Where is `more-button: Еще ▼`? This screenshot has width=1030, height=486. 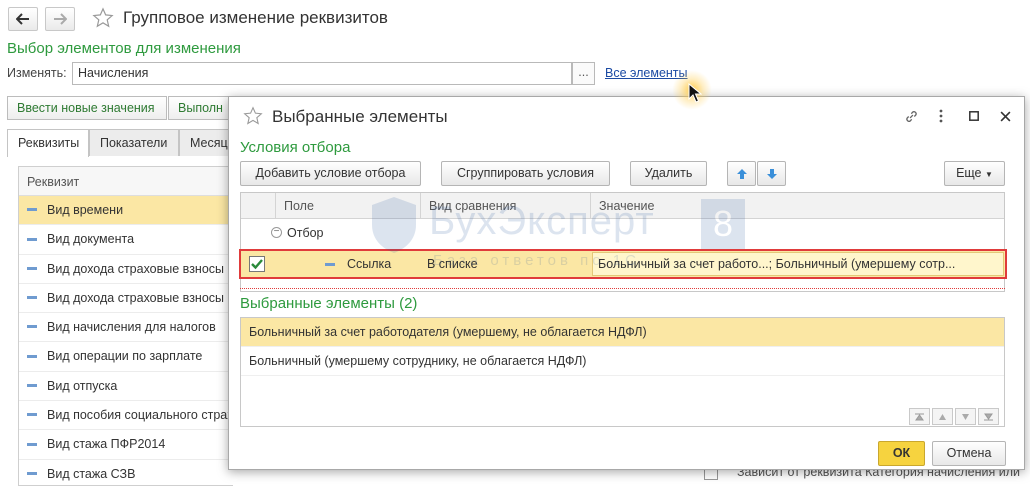 more-button: Еще ▼ is located at coordinates (974, 173).